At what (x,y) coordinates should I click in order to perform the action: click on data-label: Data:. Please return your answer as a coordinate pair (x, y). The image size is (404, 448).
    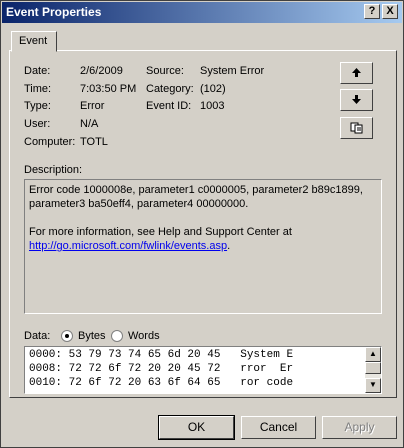
    Looking at the image, I should click on (37, 336).